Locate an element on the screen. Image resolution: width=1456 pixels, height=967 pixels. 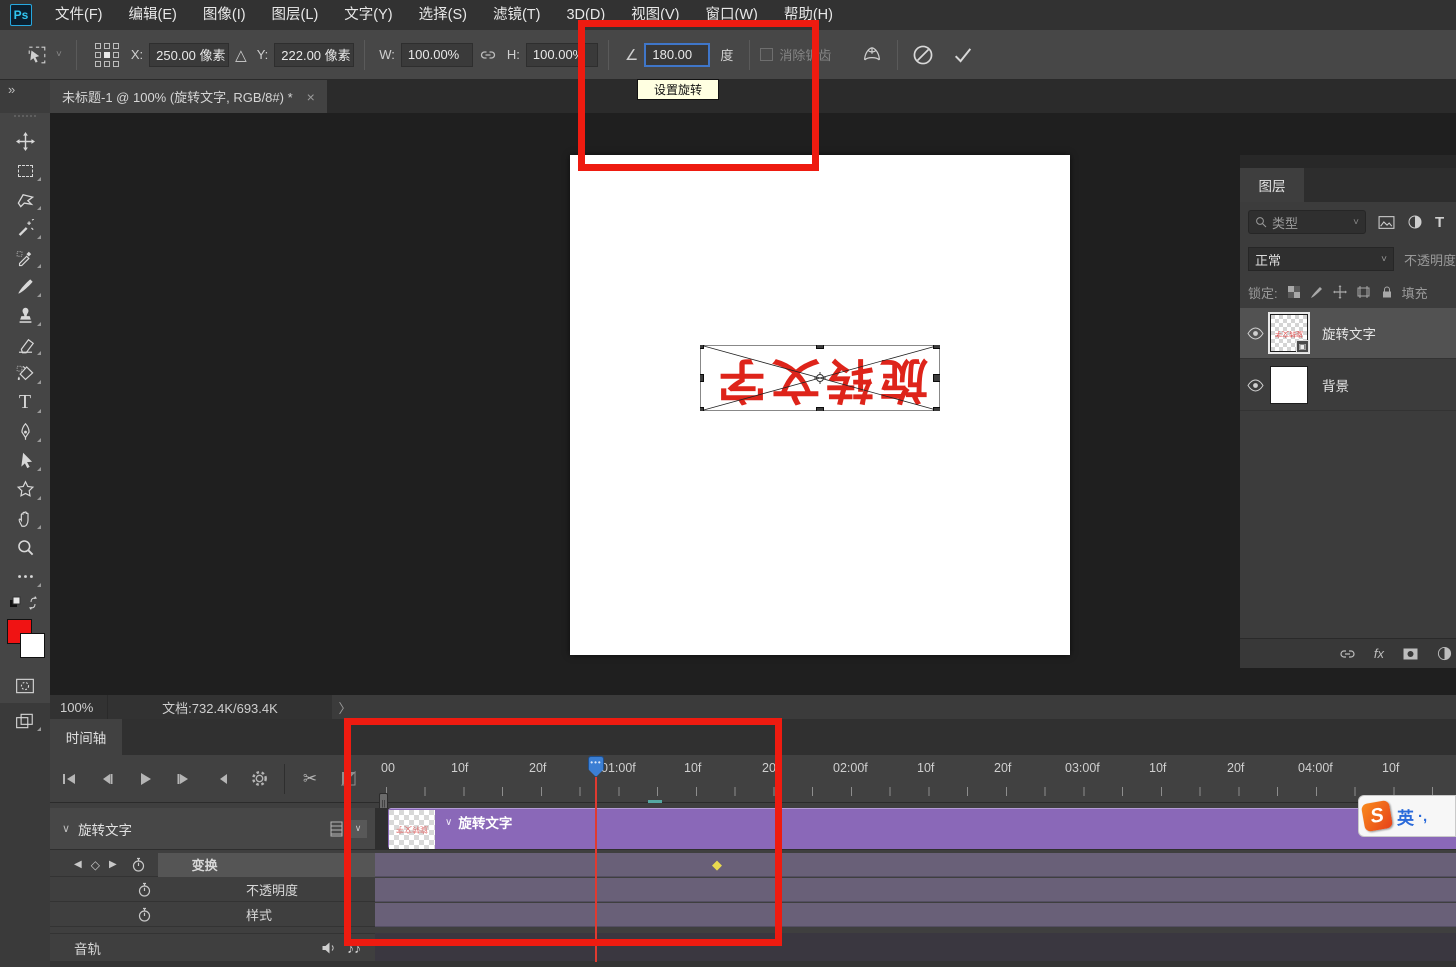
brush-tool is located at coordinates (25, 286).